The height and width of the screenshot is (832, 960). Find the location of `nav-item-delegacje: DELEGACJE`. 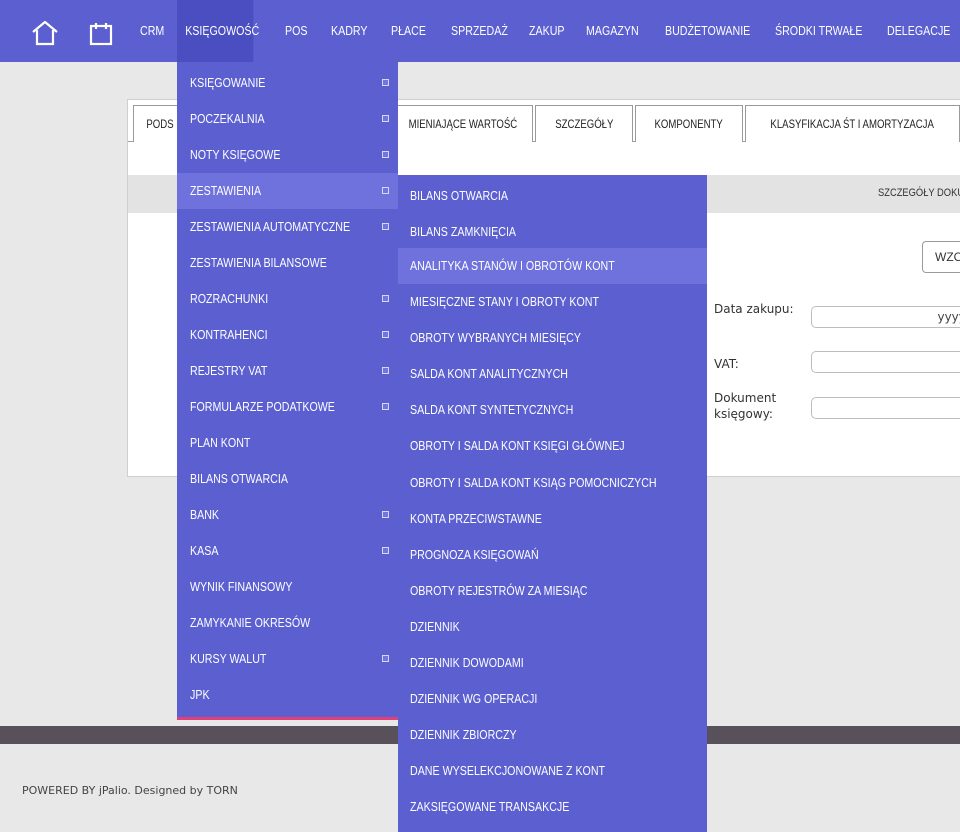

nav-item-delegacje: DELEGACJE is located at coordinates (918, 31).